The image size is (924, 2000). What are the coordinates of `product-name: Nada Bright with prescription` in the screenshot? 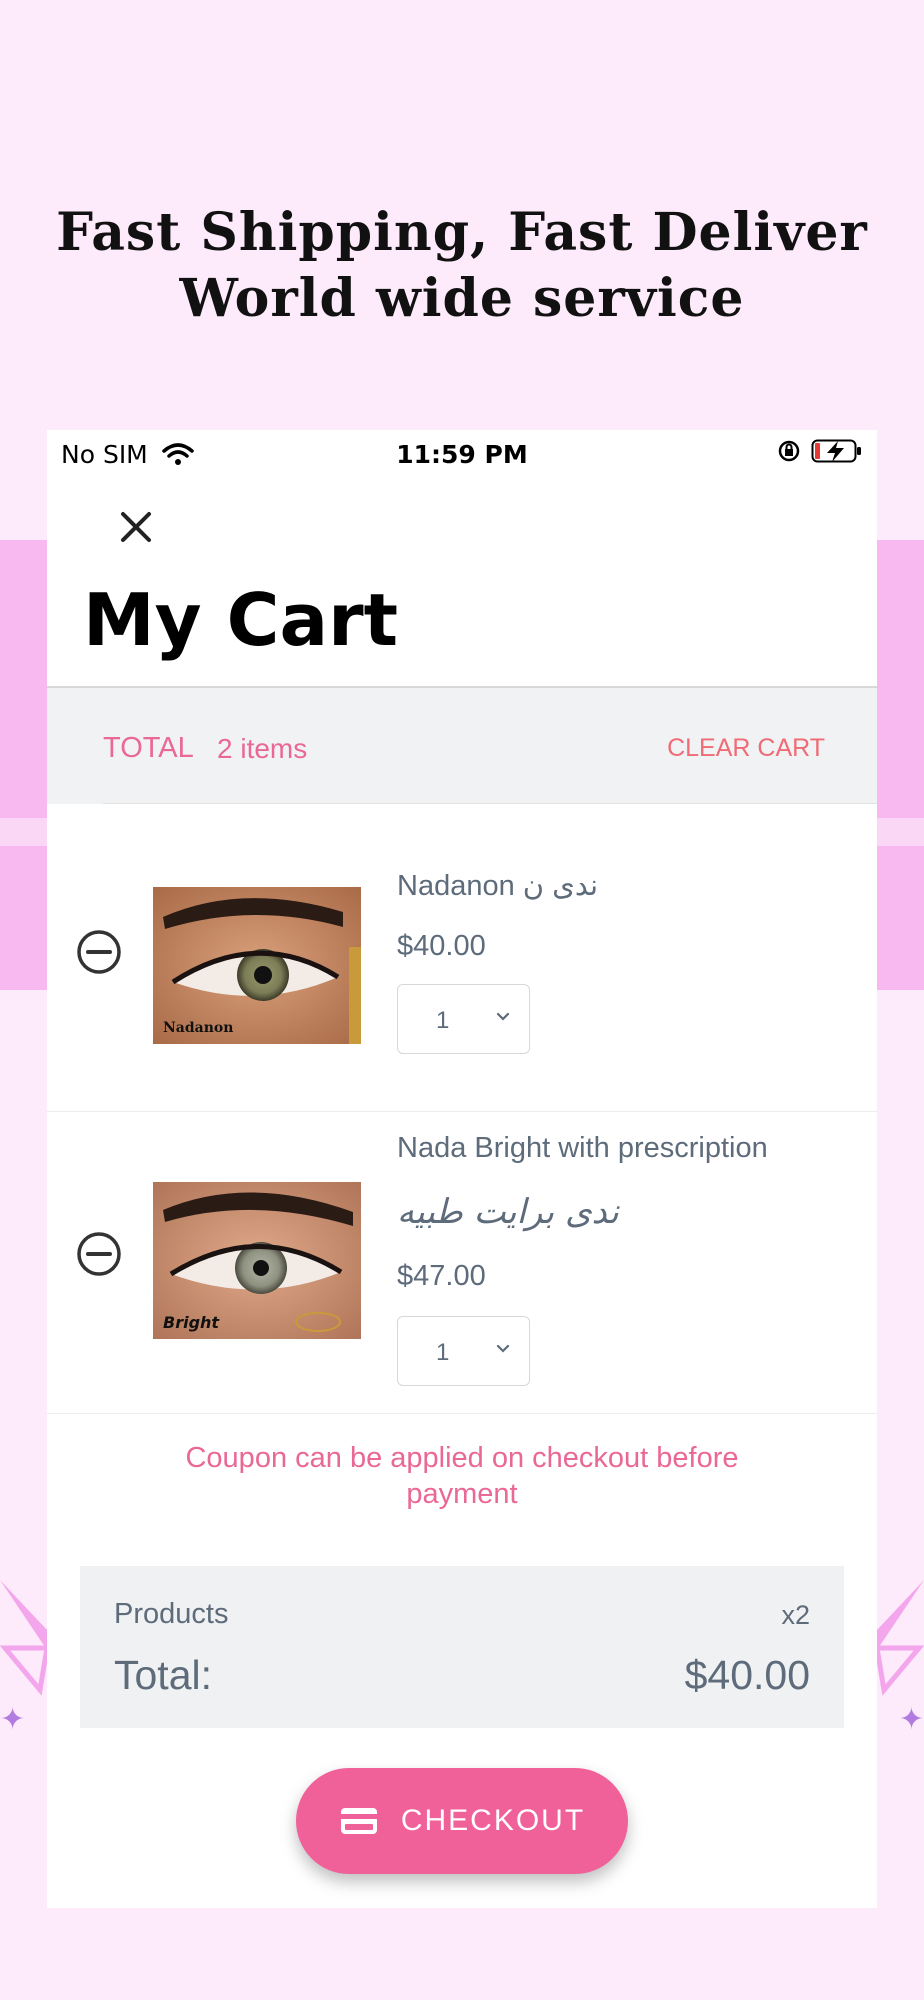 It's located at (582, 1148).